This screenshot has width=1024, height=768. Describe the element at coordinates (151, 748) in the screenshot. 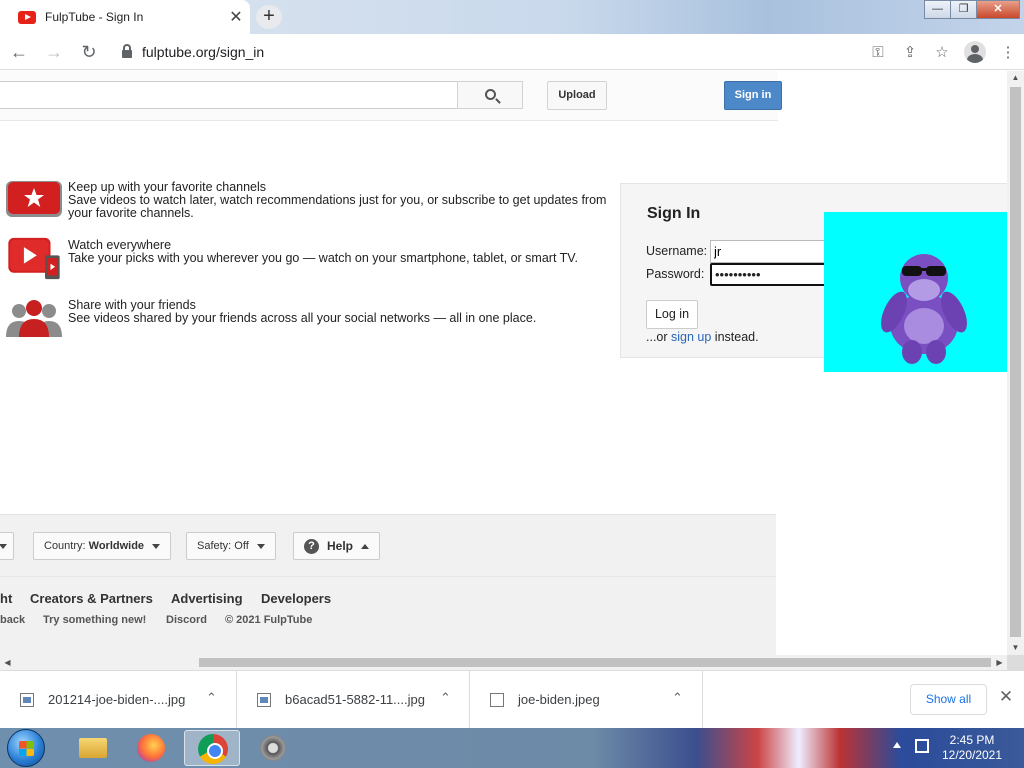

I see `taskbar-firefox` at that location.